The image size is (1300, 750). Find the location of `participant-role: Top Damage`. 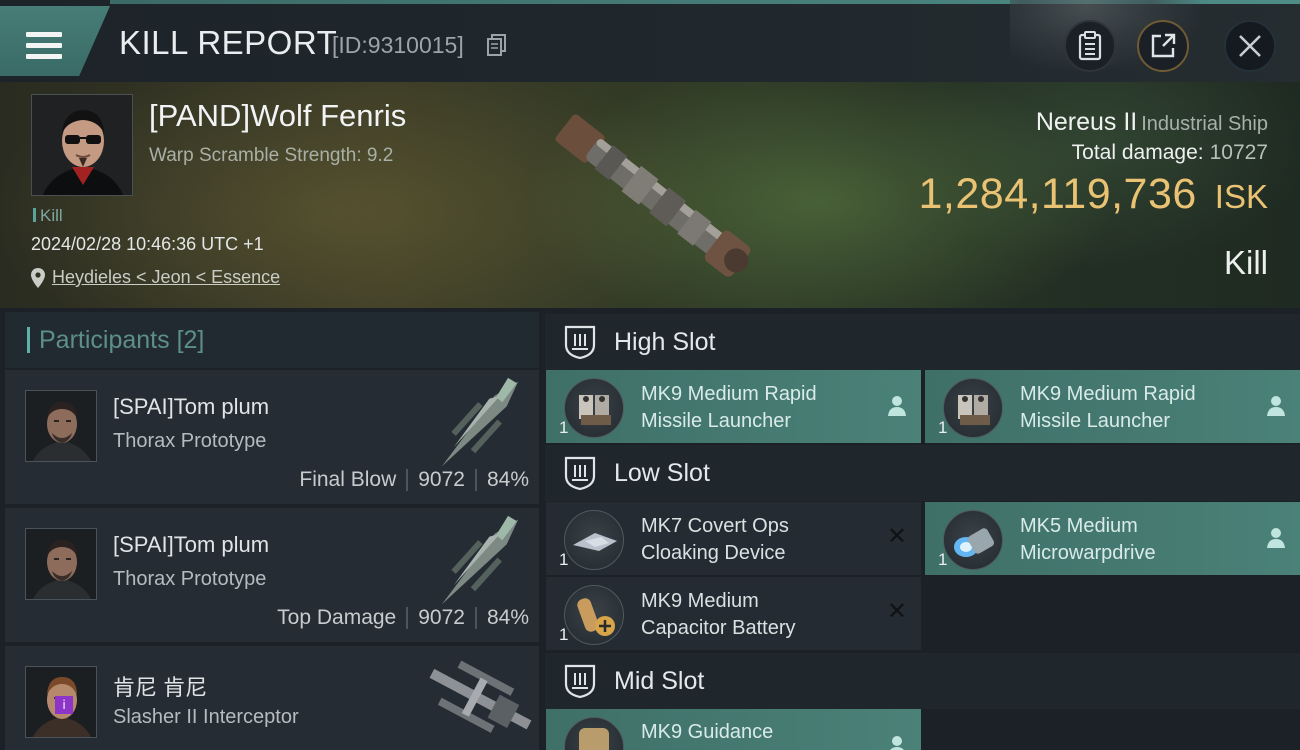

participant-role: Top Damage is located at coordinates (337, 617).